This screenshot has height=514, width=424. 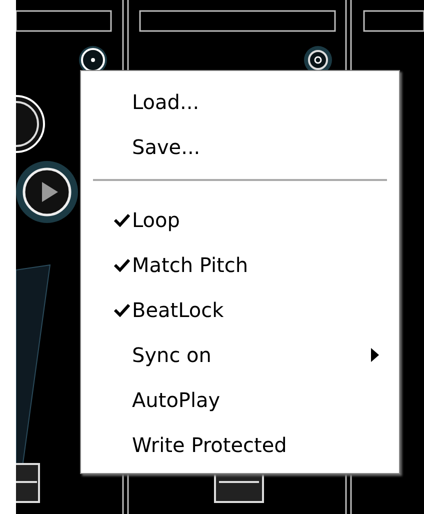 I want to click on play-button-icon, so click(x=47, y=192).